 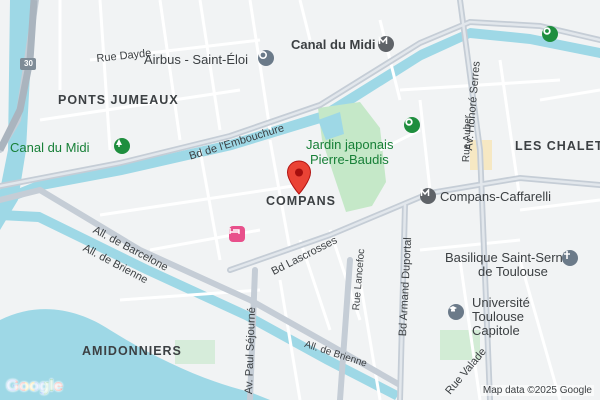 I want to click on poi-canal-du-midi-top-label: Canal du Midi, so click(x=333, y=44).